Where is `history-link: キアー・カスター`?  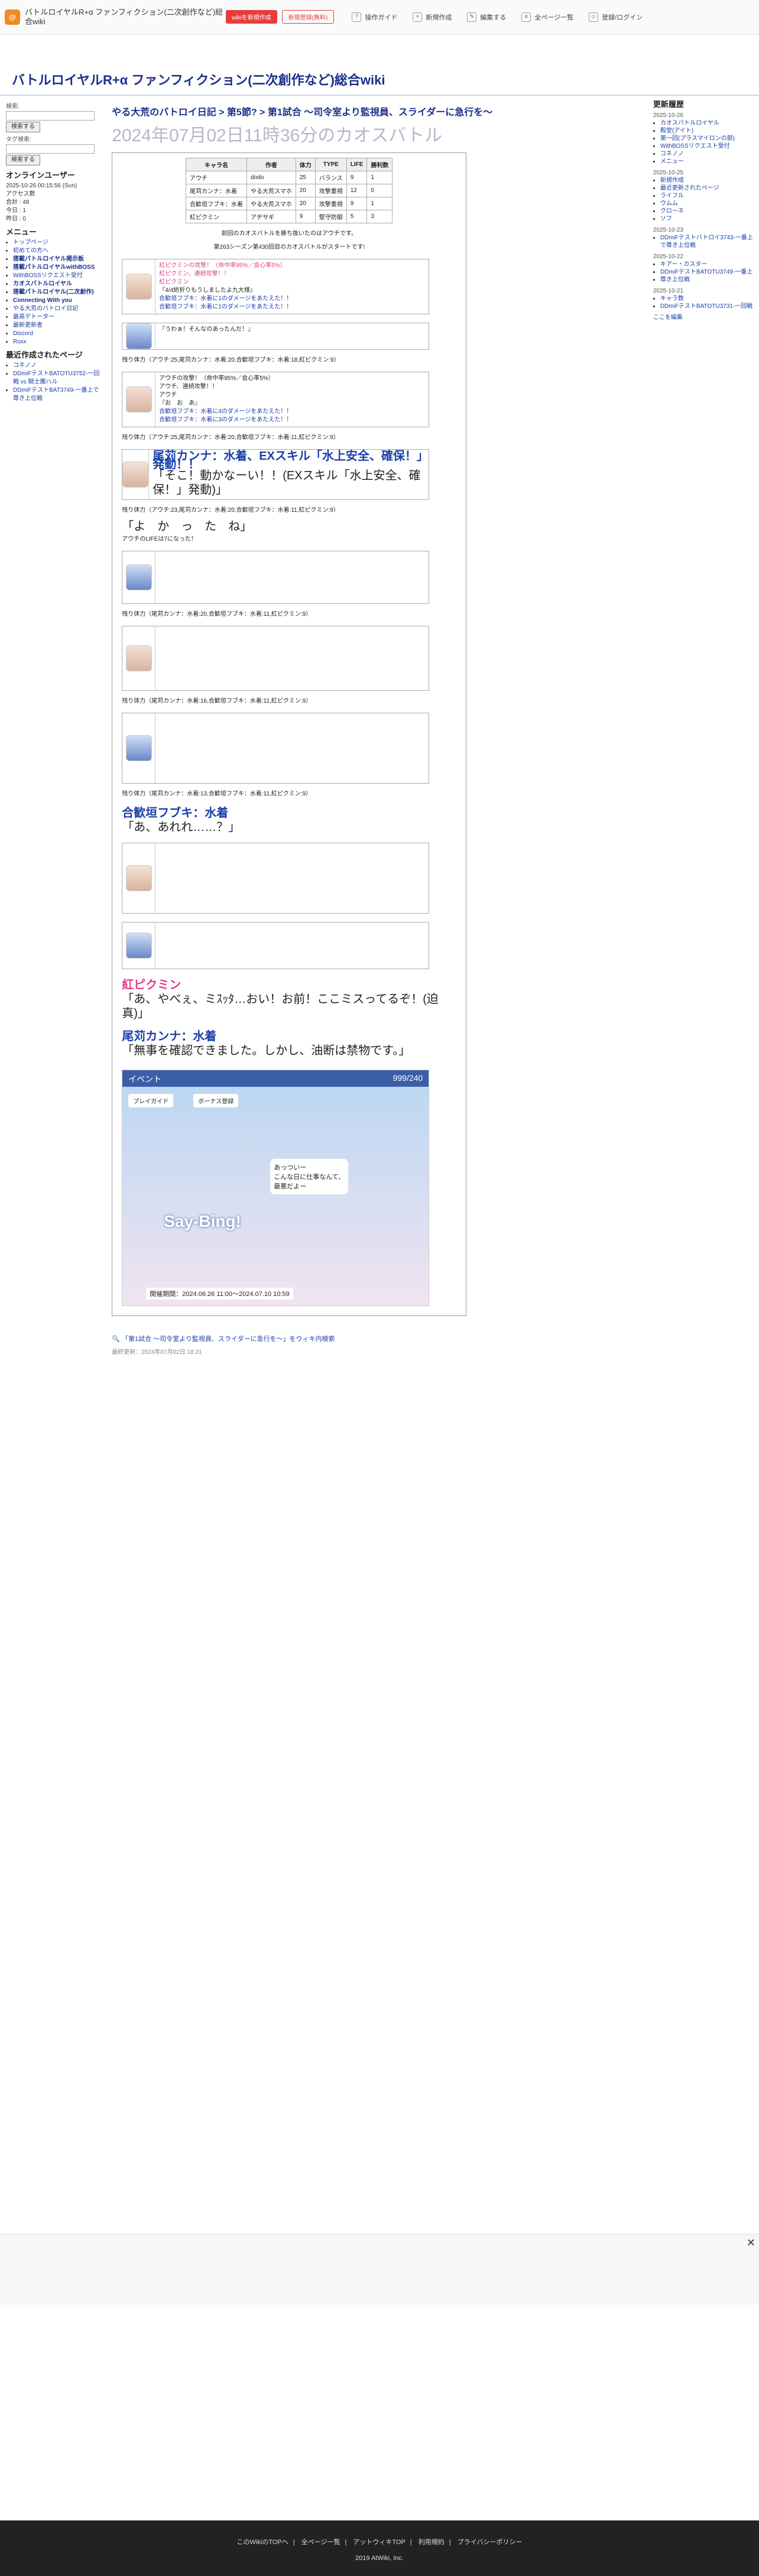
history-link: キアー・カスター is located at coordinates (683, 264).